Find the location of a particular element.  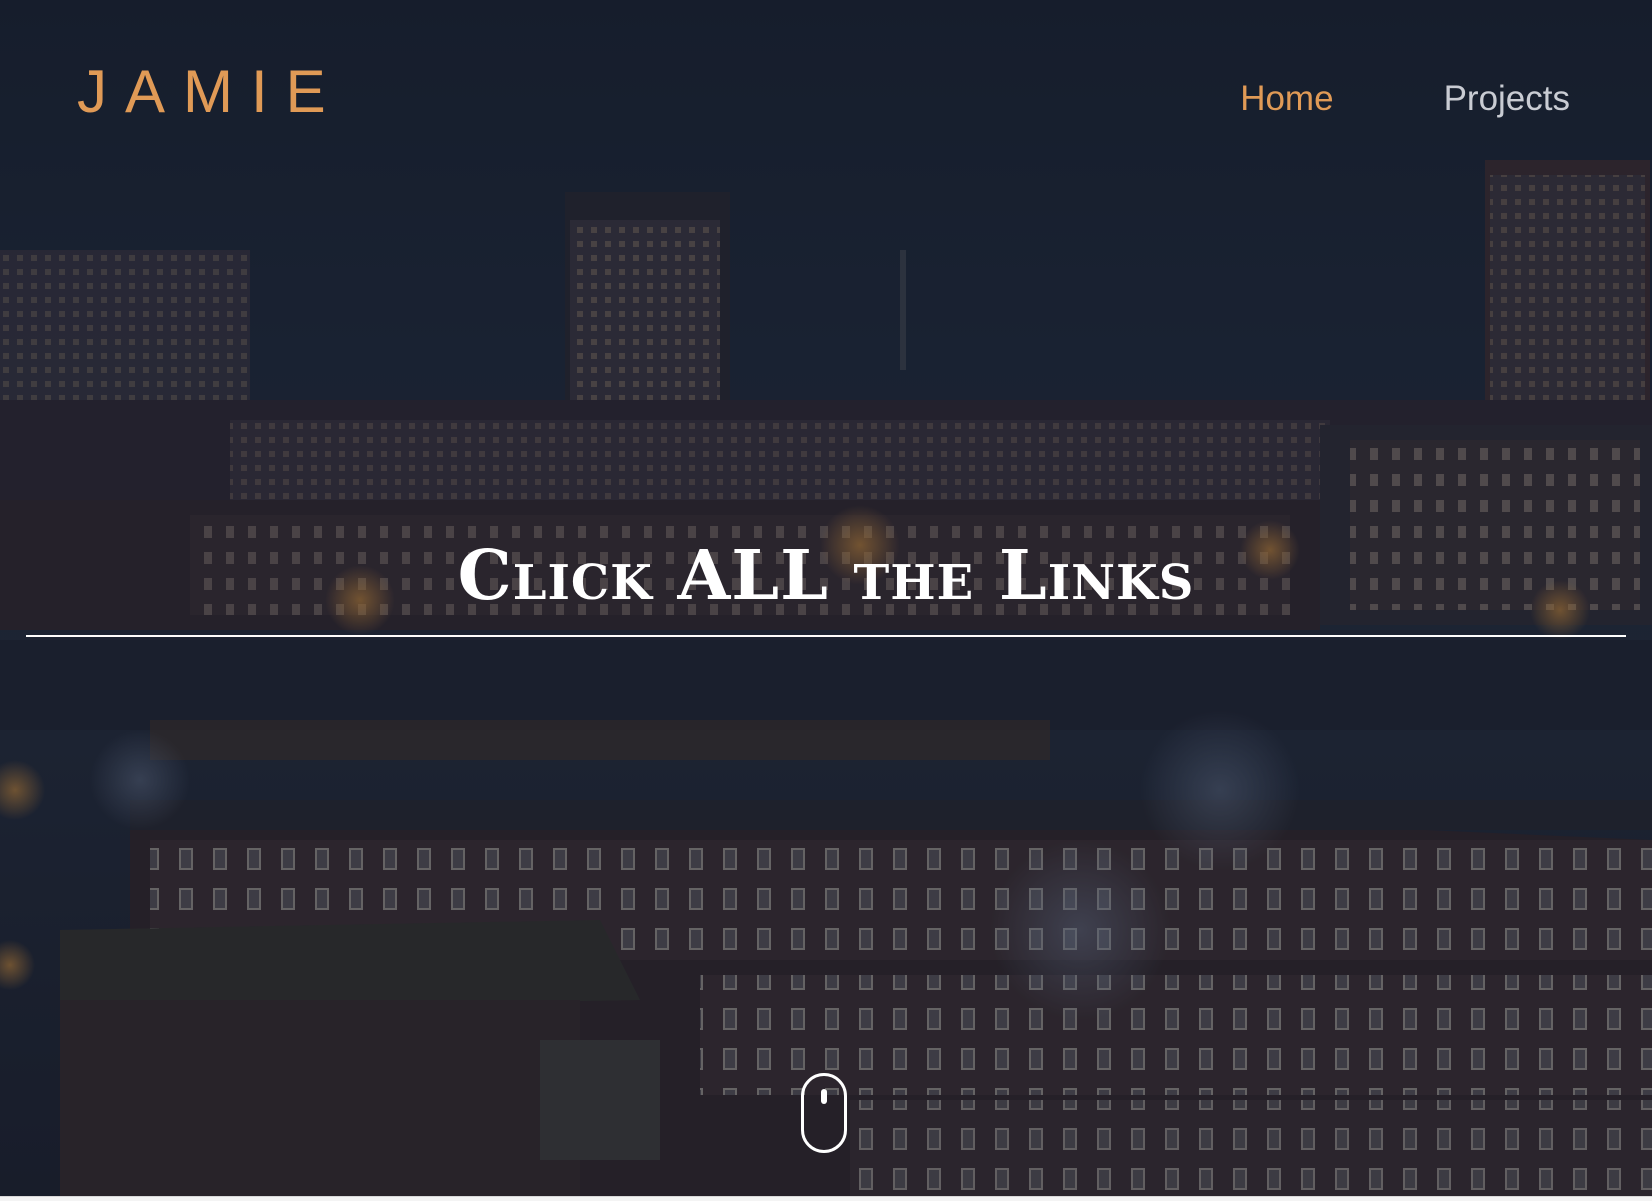

page-bottom-edge is located at coordinates (826, 1198).